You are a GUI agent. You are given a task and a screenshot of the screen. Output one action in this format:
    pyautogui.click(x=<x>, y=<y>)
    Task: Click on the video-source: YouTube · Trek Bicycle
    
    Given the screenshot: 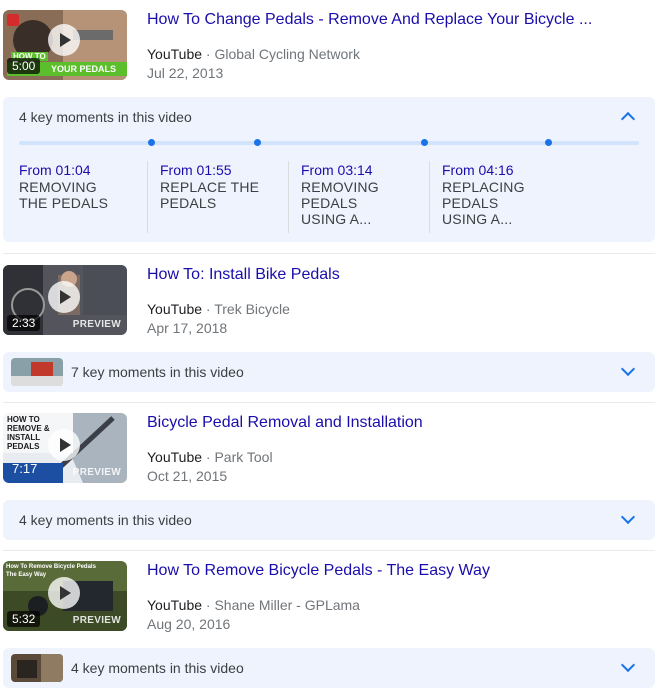 What is the action you would take?
    pyautogui.click(x=218, y=309)
    